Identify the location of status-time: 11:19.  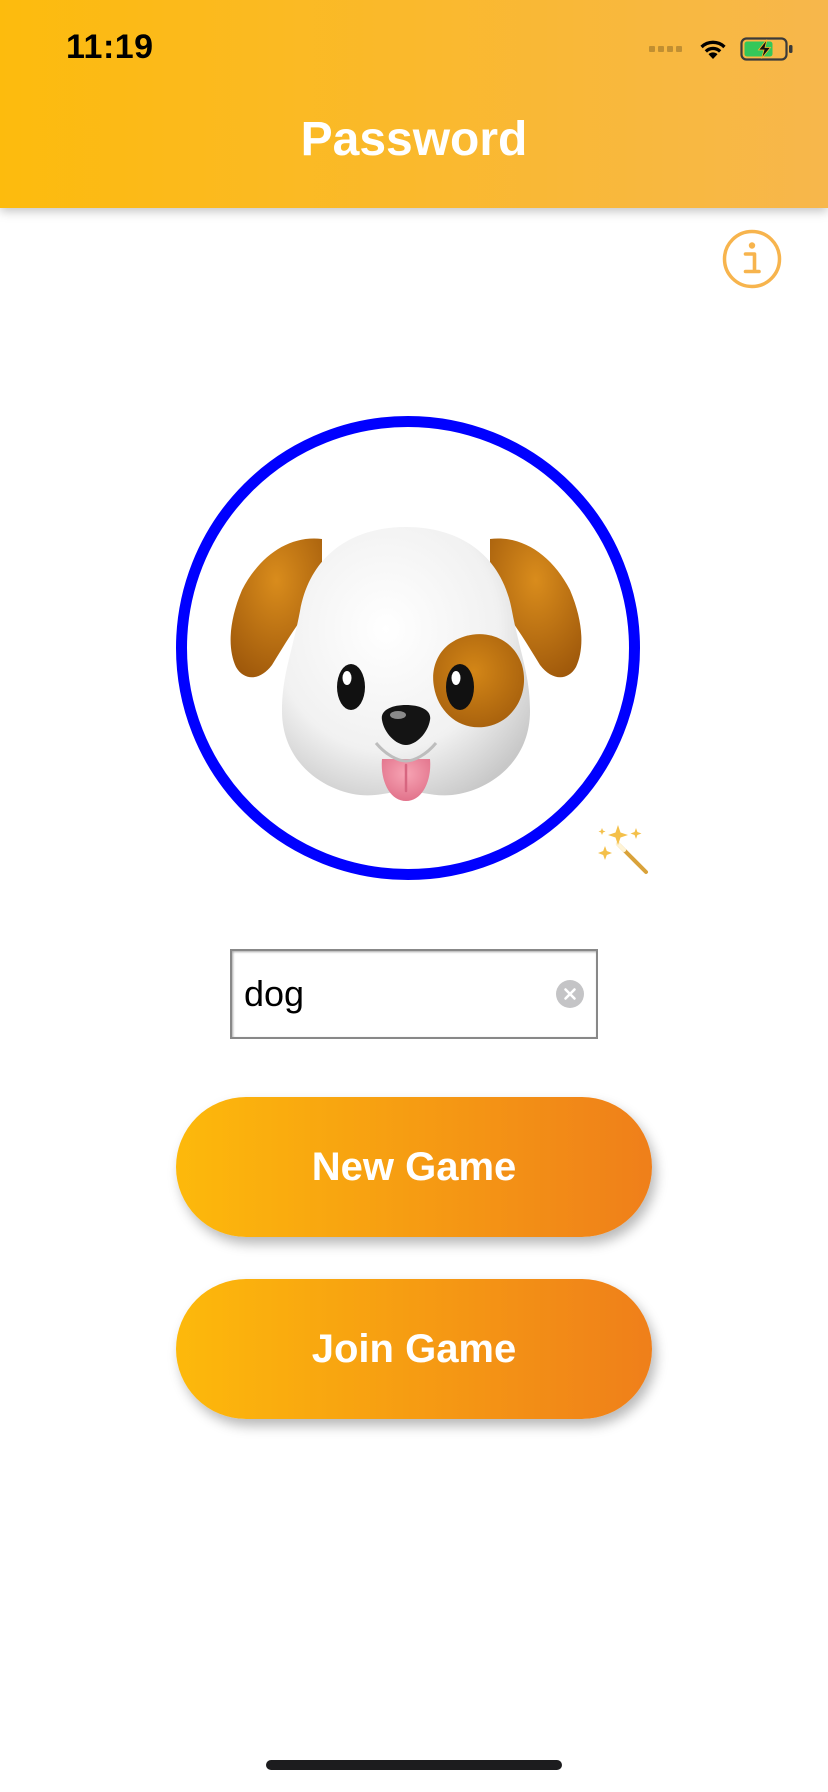
(110, 47).